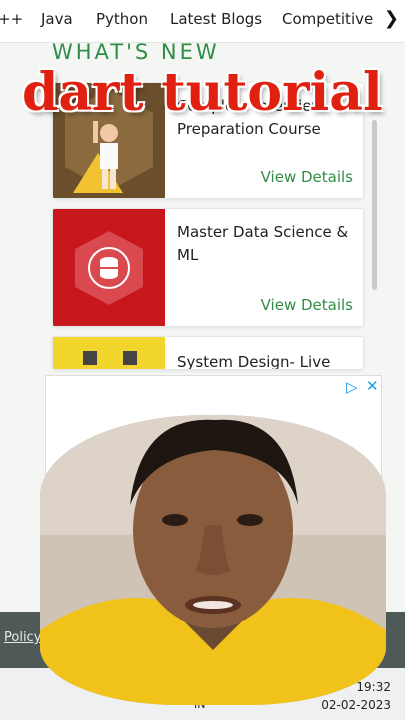  Describe the element at coordinates (216, 19) in the screenshot. I see `nav-item-latest-blogs: Latest Blogs` at that location.